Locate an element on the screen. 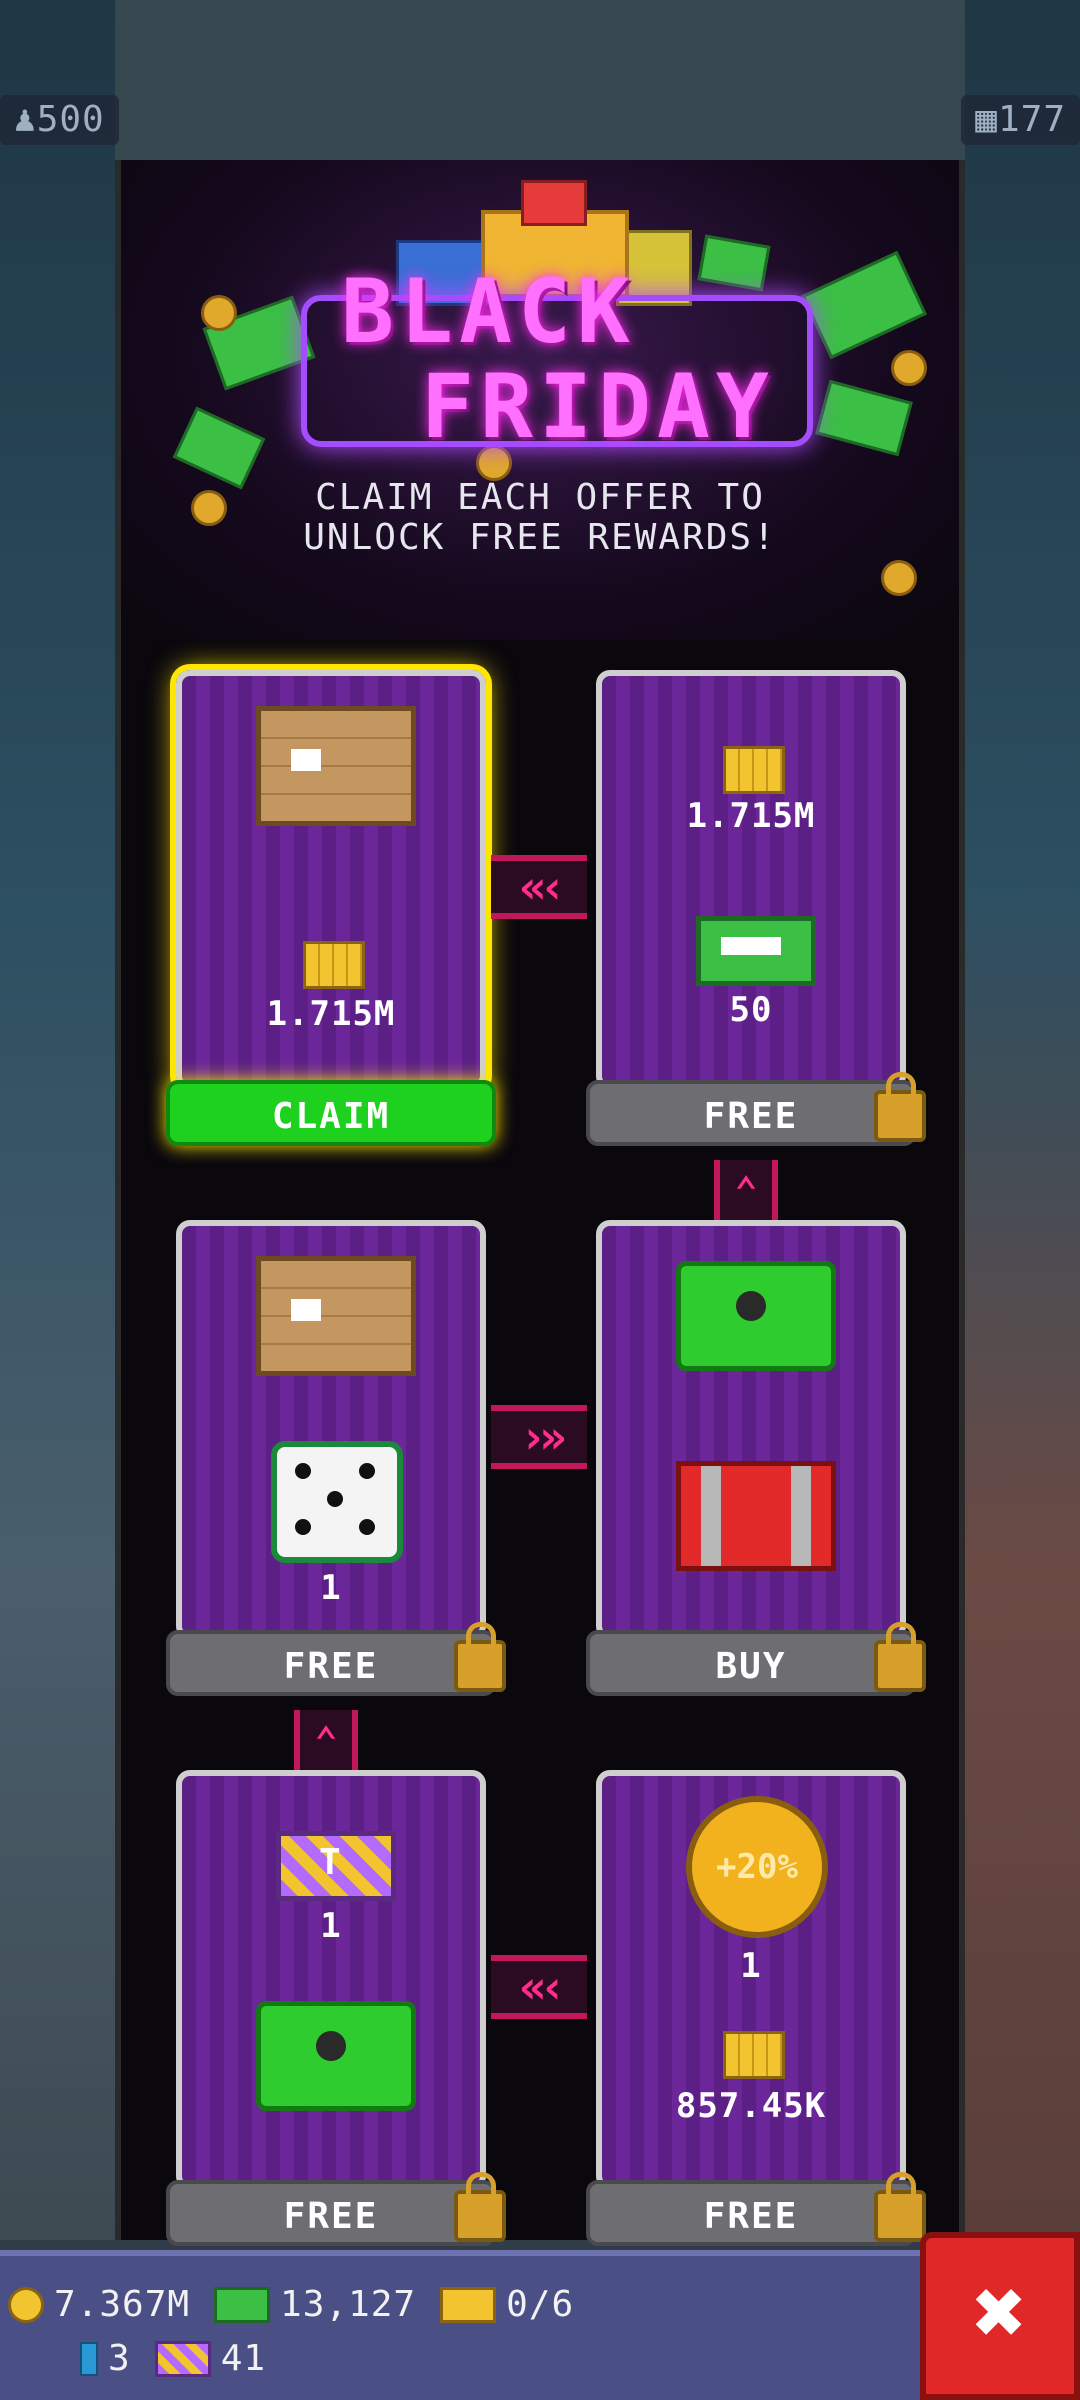  banner-subtitle: CLAIM EACH OFFER TO UNLOCK FREE REWARDS! is located at coordinates (540, 517).